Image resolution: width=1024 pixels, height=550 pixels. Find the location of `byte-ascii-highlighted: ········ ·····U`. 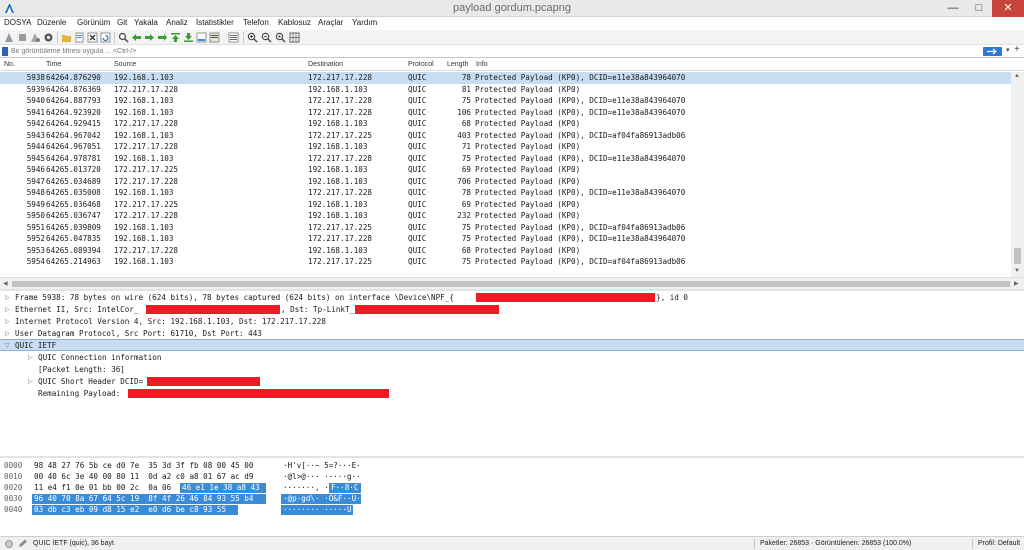

byte-ascii-highlighted: ········ ·····U is located at coordinates (317, 509).